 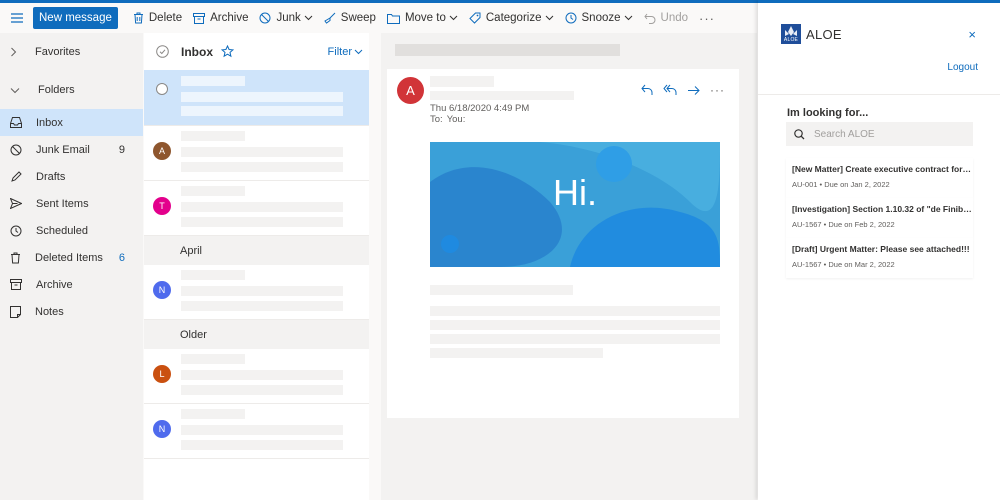 I want to click on hamburger-menu-button, so click(x=17, y=18).